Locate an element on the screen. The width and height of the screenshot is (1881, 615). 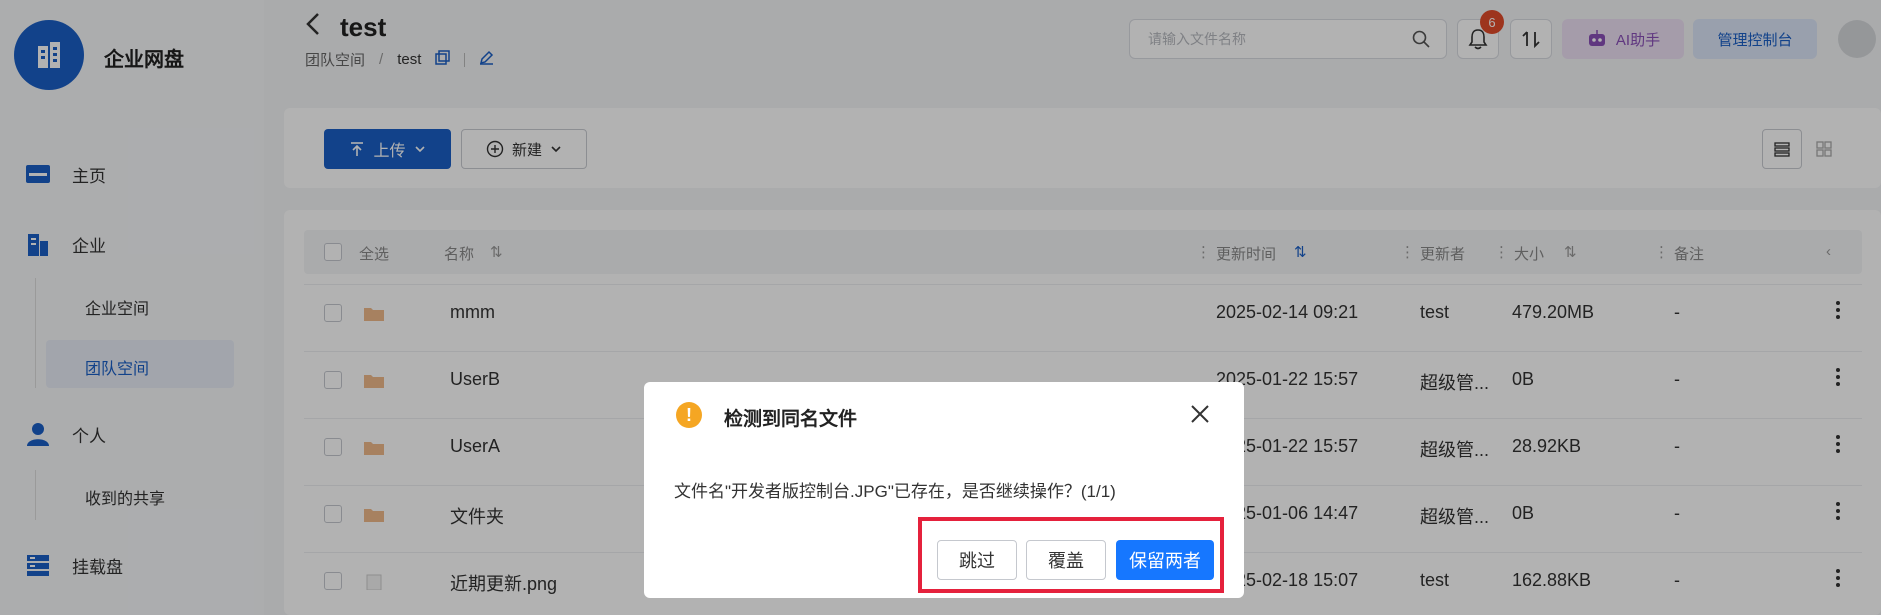
overwrite-button: 覆盖 is located at coordinates (1066, 560).